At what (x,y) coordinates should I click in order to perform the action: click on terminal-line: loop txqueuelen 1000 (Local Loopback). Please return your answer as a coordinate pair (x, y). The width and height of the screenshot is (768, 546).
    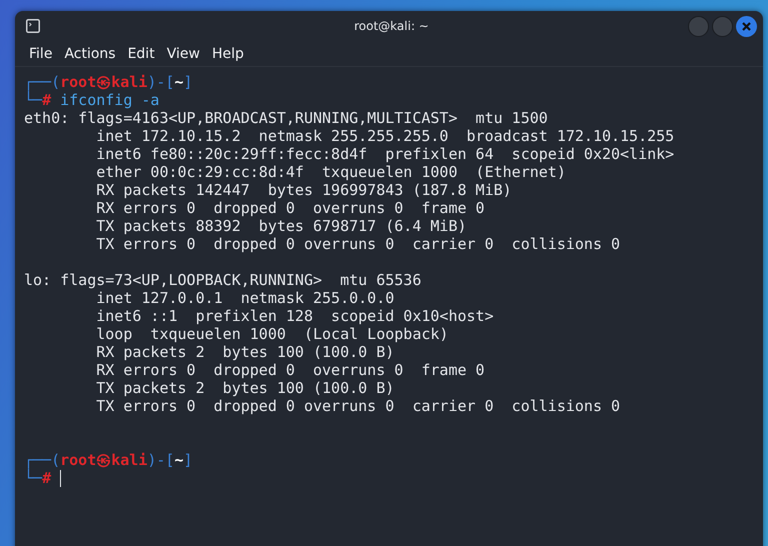
    Looking at the image, I should click on (271, 334).